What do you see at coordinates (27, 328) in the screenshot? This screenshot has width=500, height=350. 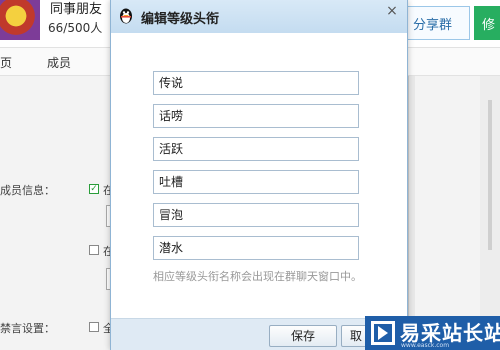 I see `mute-settings-label: 禁言设置：` at bounding box center [27, 328].